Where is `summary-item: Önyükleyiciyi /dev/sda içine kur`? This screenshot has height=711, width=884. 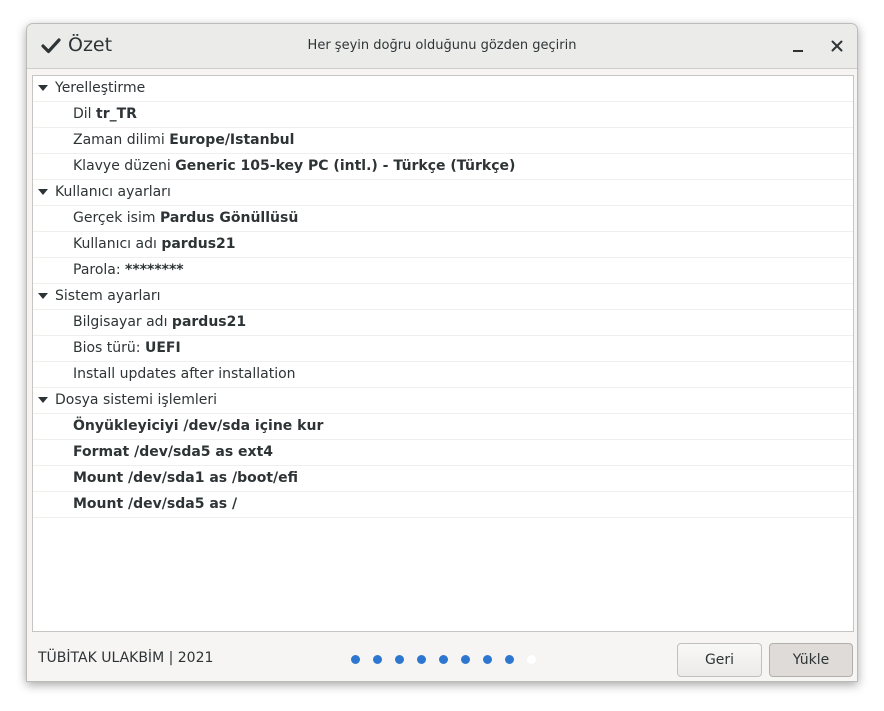
summary-item: Önyükleyiciyi /dev/sda içine kur is located at coordinates (443, 427).